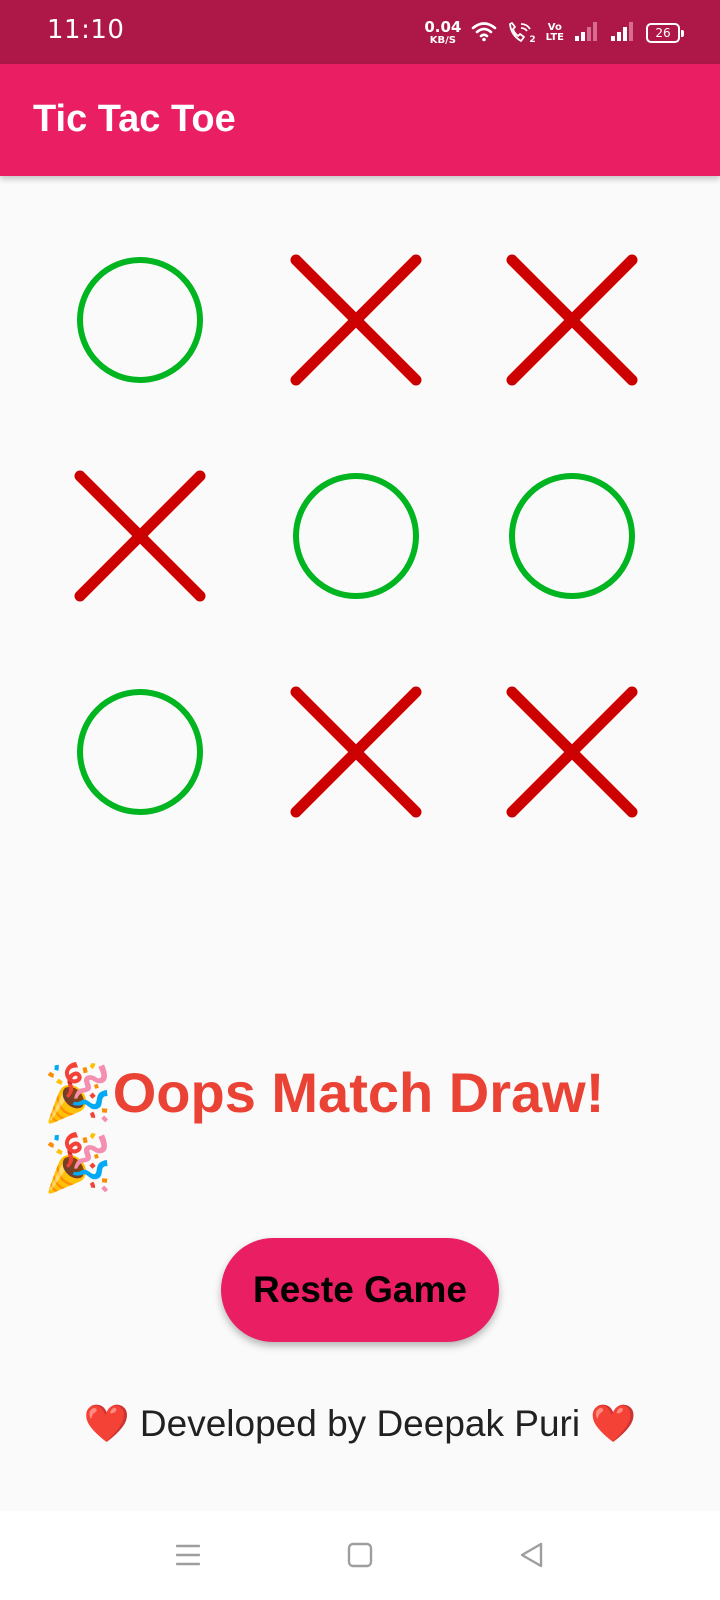  Describe the element at coordinates (532, 40) in the screenshot. I see `sim-badge: 2` at that location.